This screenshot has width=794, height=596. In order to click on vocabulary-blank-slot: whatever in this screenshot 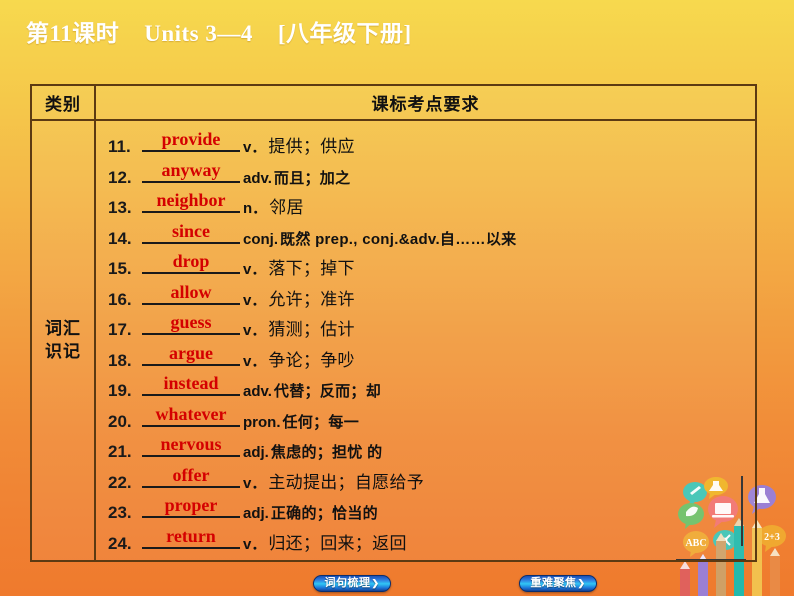, I will do `click(191, 415)`.